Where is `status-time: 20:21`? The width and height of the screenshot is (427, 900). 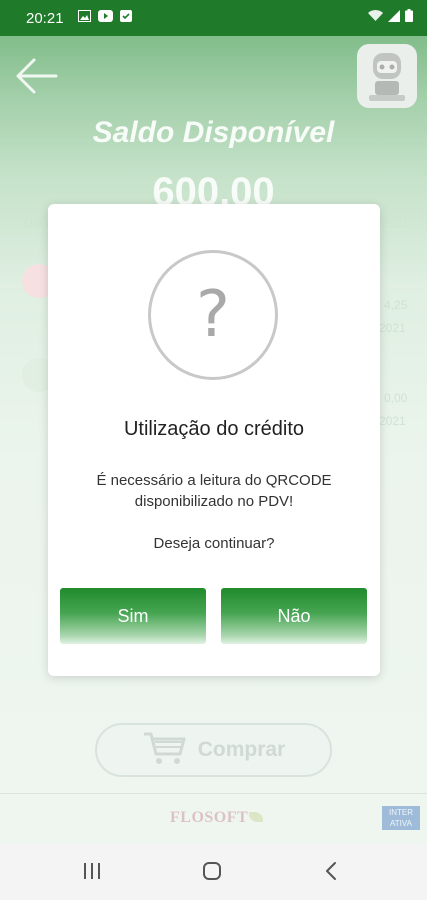
status-time: 20:21 is located at coordinates (45, 18).